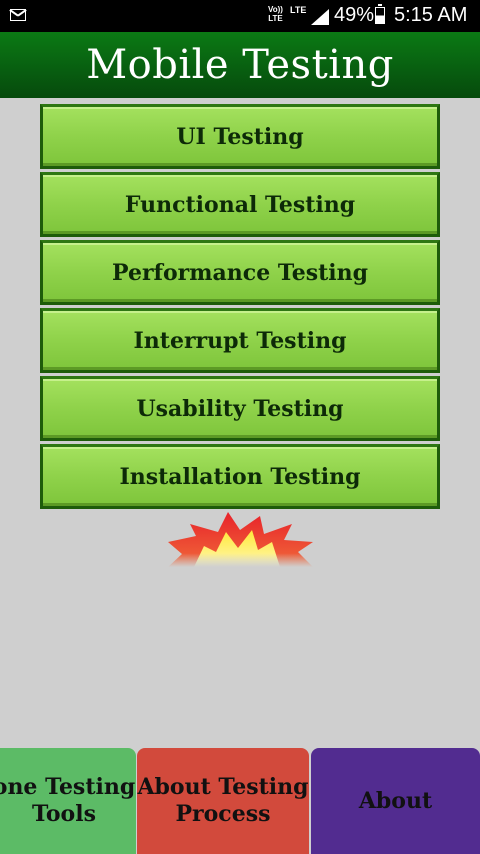 Image resolution: width=480 pixels, height=854 pixels. Describe the element at coordinates (240, 539) in the screenshot. I see `explosion-burst-icon` at that location.